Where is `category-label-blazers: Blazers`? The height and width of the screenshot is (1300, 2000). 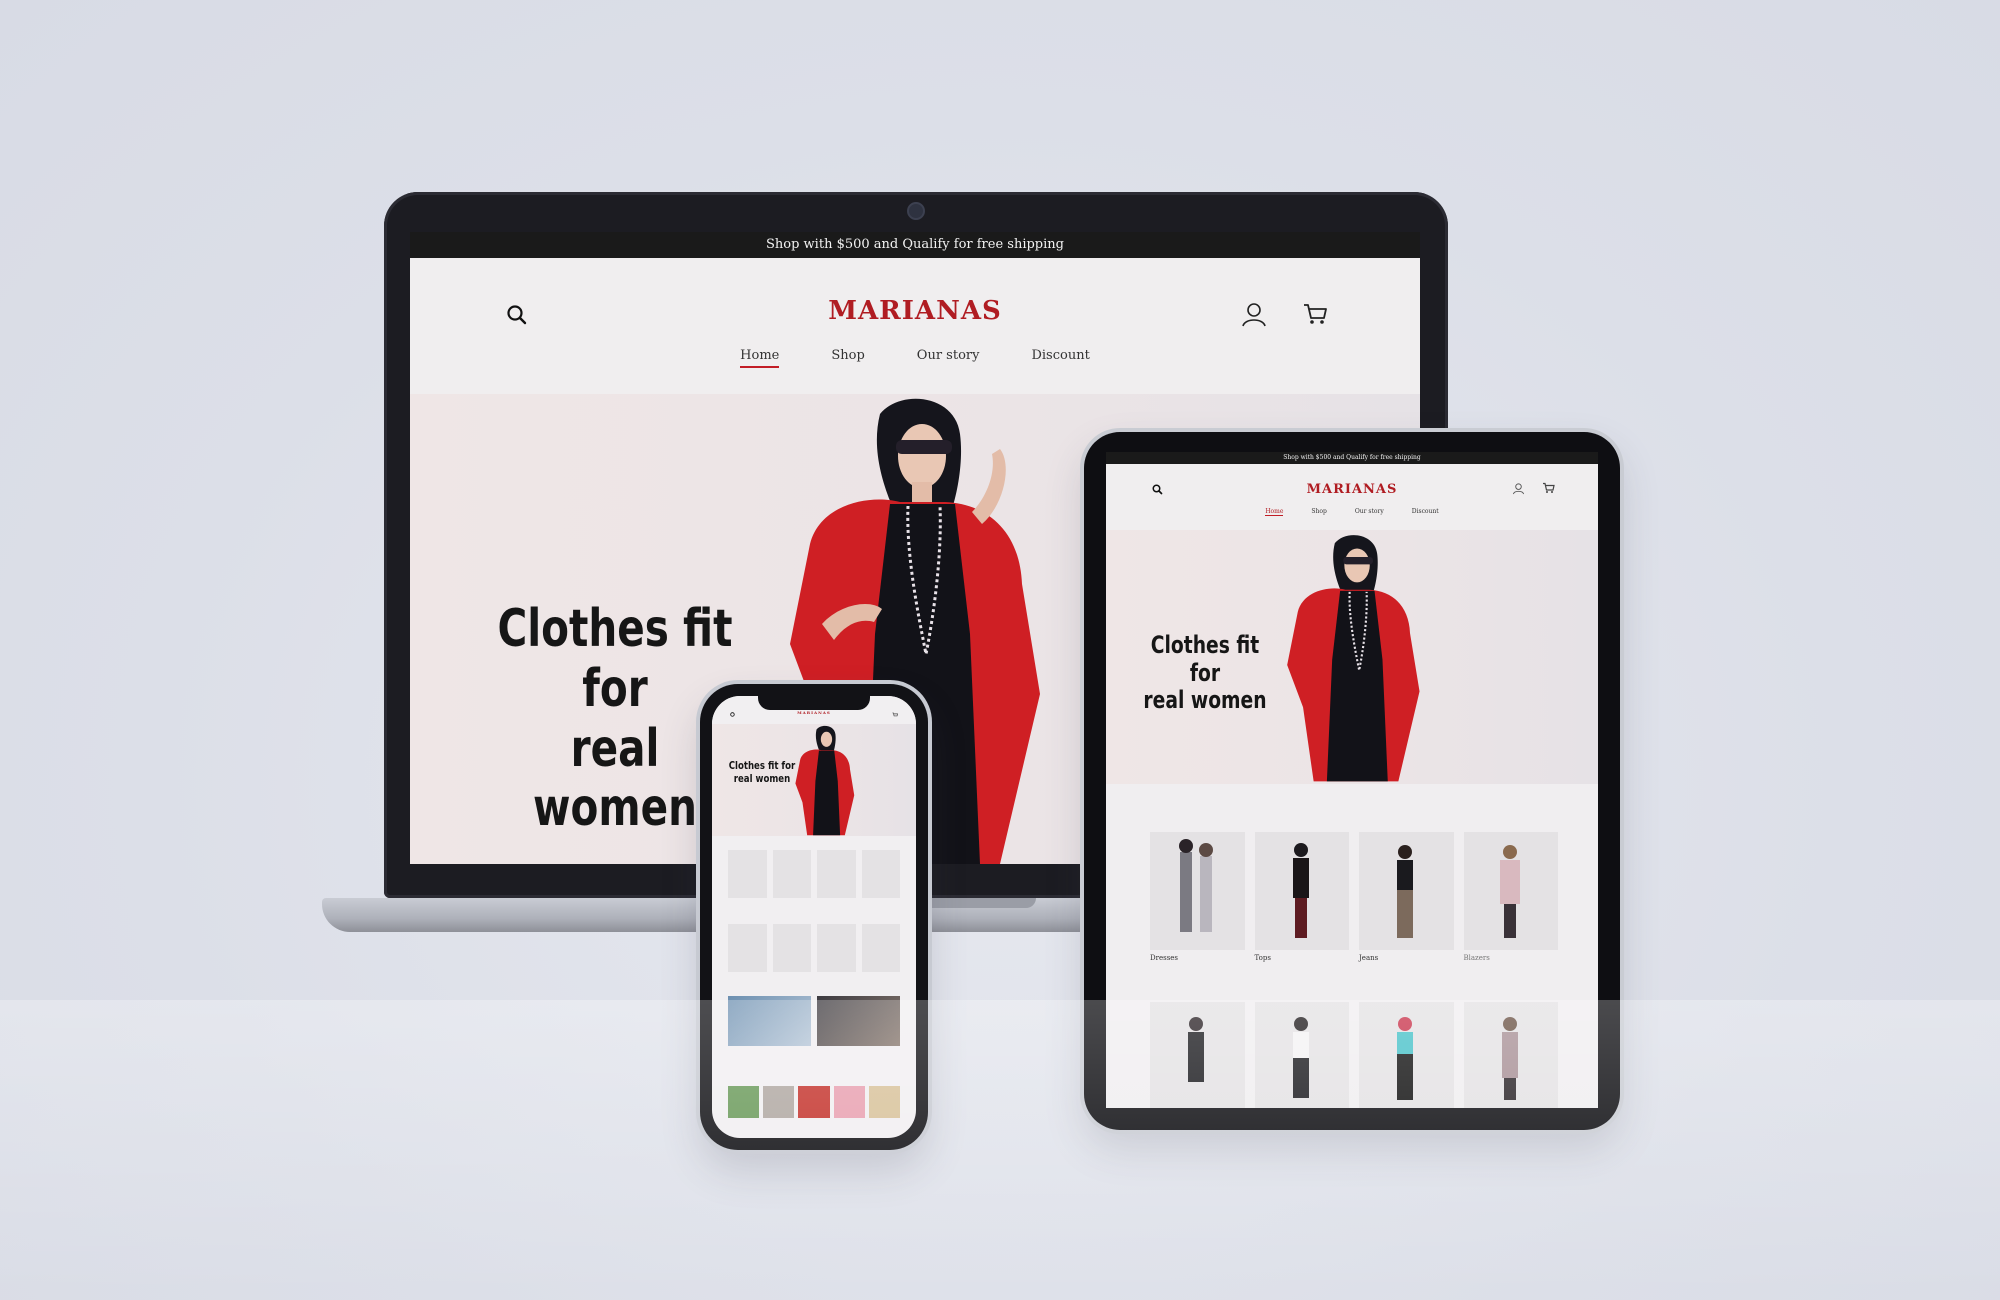 category-label-blazers: Blazers is located at coordinates (1476, 958).